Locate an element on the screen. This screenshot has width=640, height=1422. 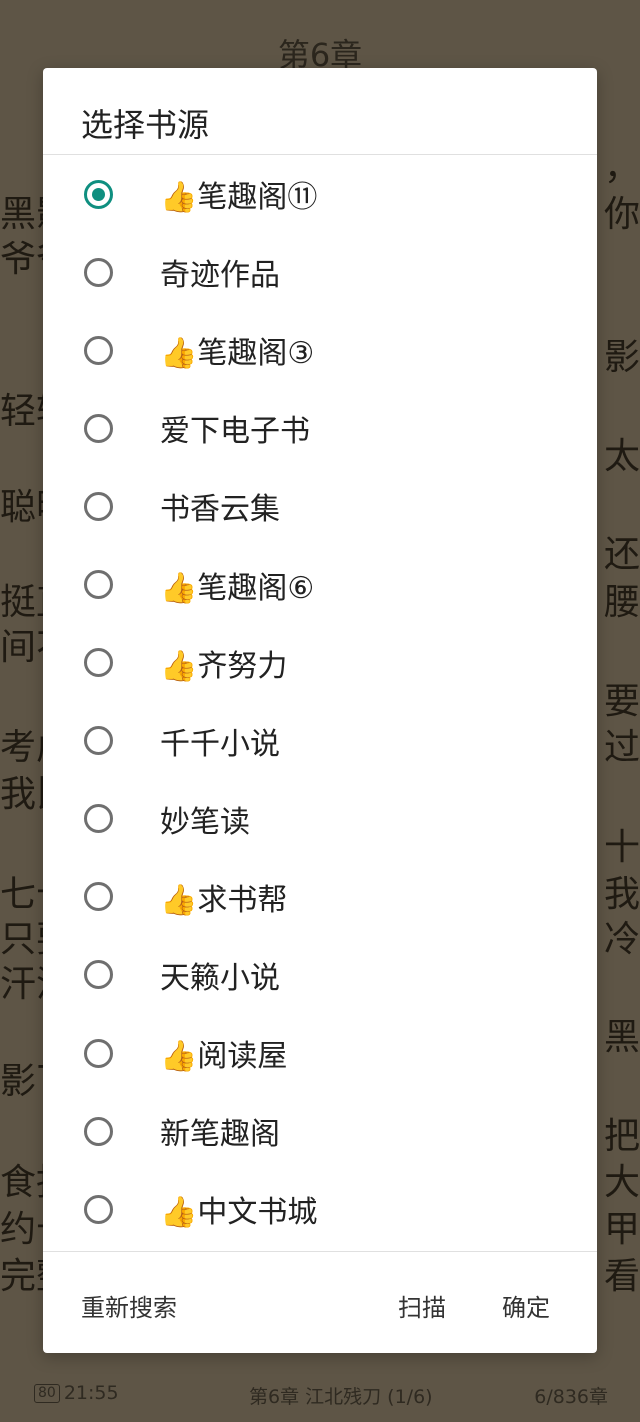
battery-time: 80 21:55 is located at coordinates (76, 1393).